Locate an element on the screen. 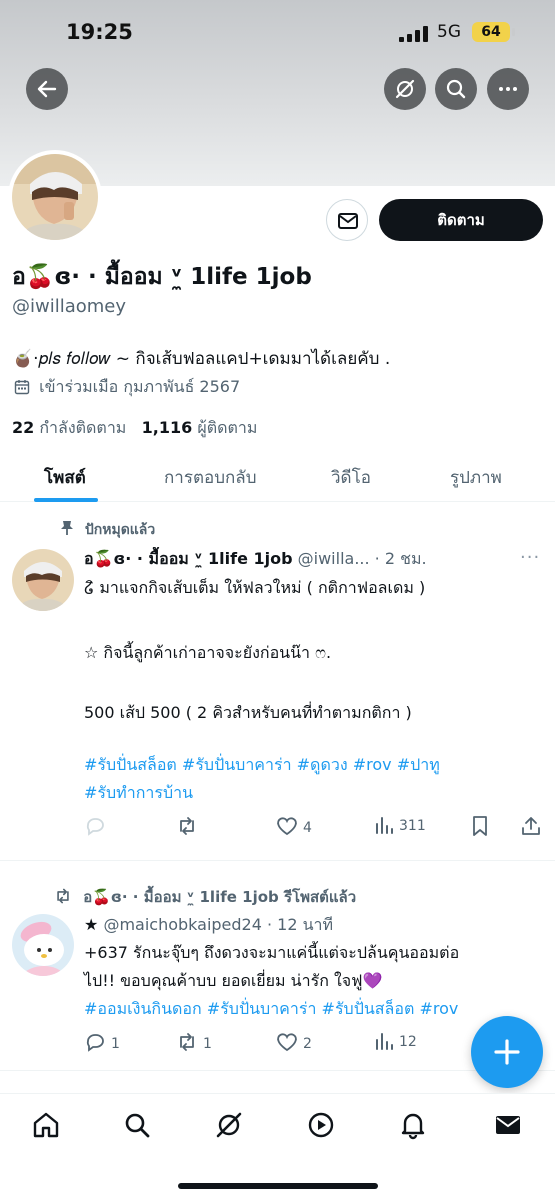 The height and width of the screenshot is (1200, 555). tweet-header: ★ @maichobkaiped24 · 12 นาที is located at coordinates (304, 925).